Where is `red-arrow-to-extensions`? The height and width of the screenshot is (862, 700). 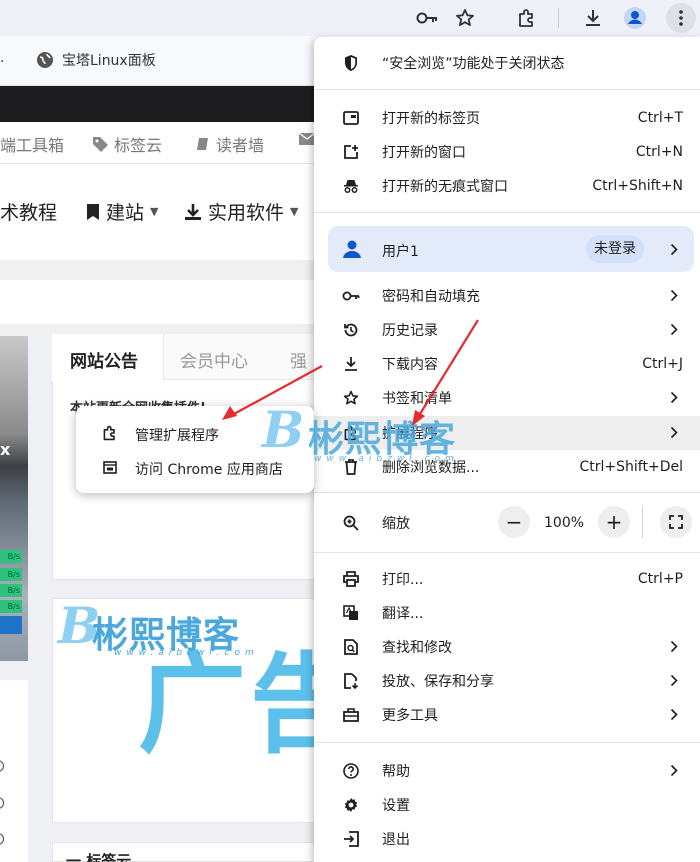 red-arrow-to-extensions is located at coordinates (445, 372).